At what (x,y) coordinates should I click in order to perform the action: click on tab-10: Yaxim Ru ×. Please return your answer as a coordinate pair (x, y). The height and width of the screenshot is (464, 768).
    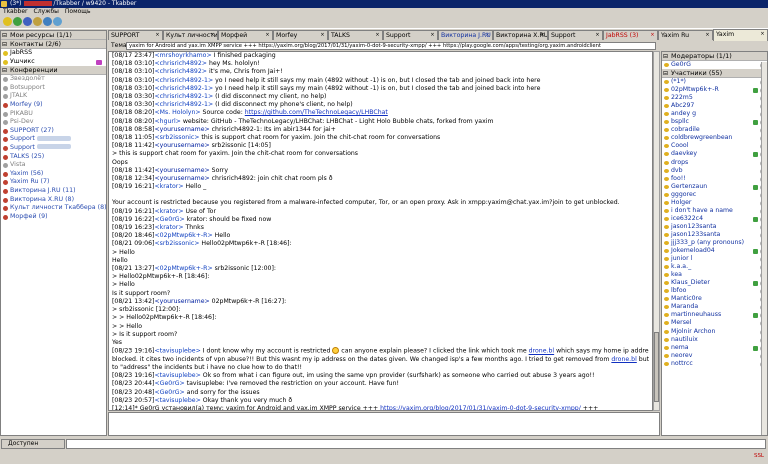
    Looking at the image, I should click on (685, 35).